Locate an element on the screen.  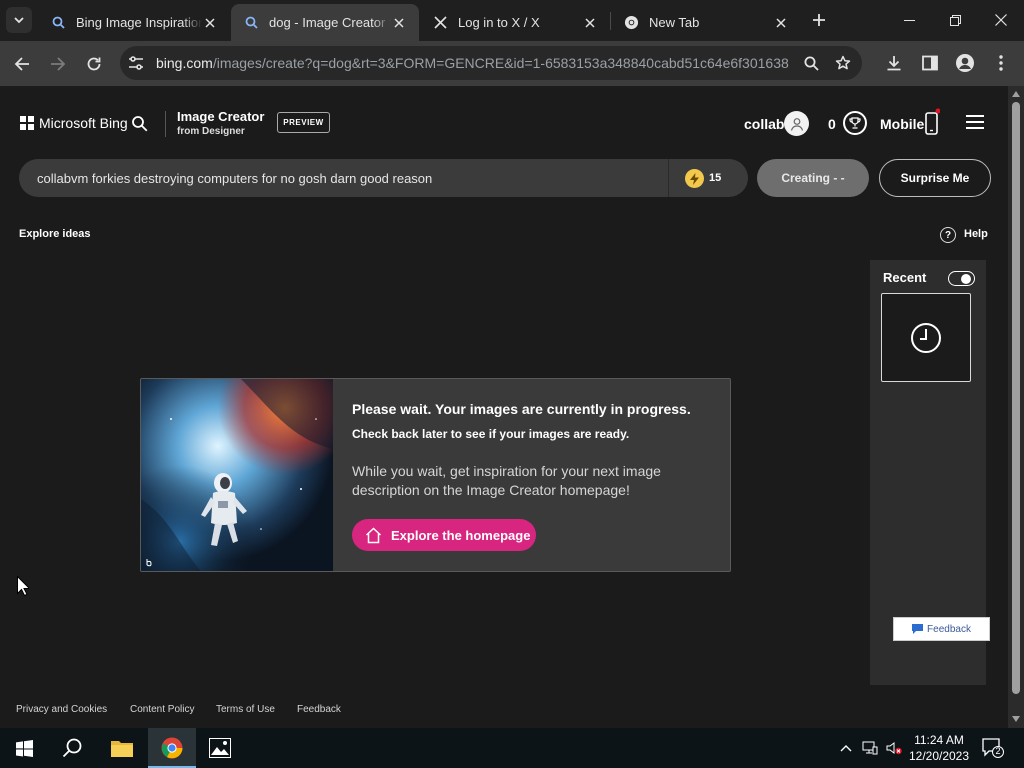
tab-search-button is located at coordinates (19, 20).